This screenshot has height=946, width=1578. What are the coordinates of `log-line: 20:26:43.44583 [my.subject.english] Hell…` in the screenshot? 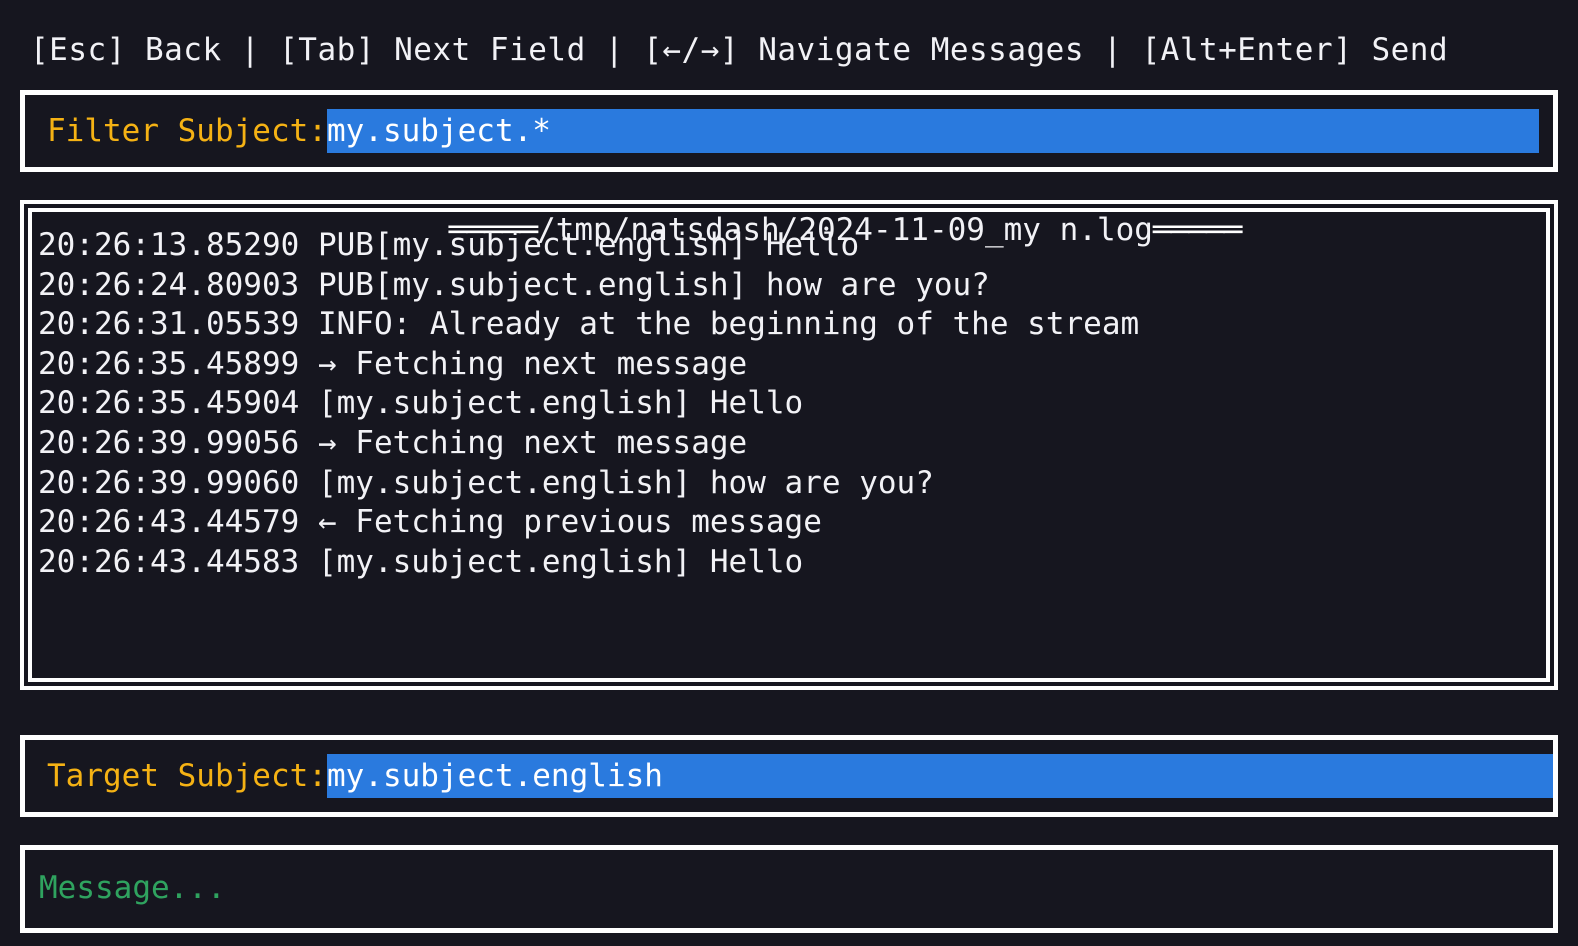 It's located at (421, 561).